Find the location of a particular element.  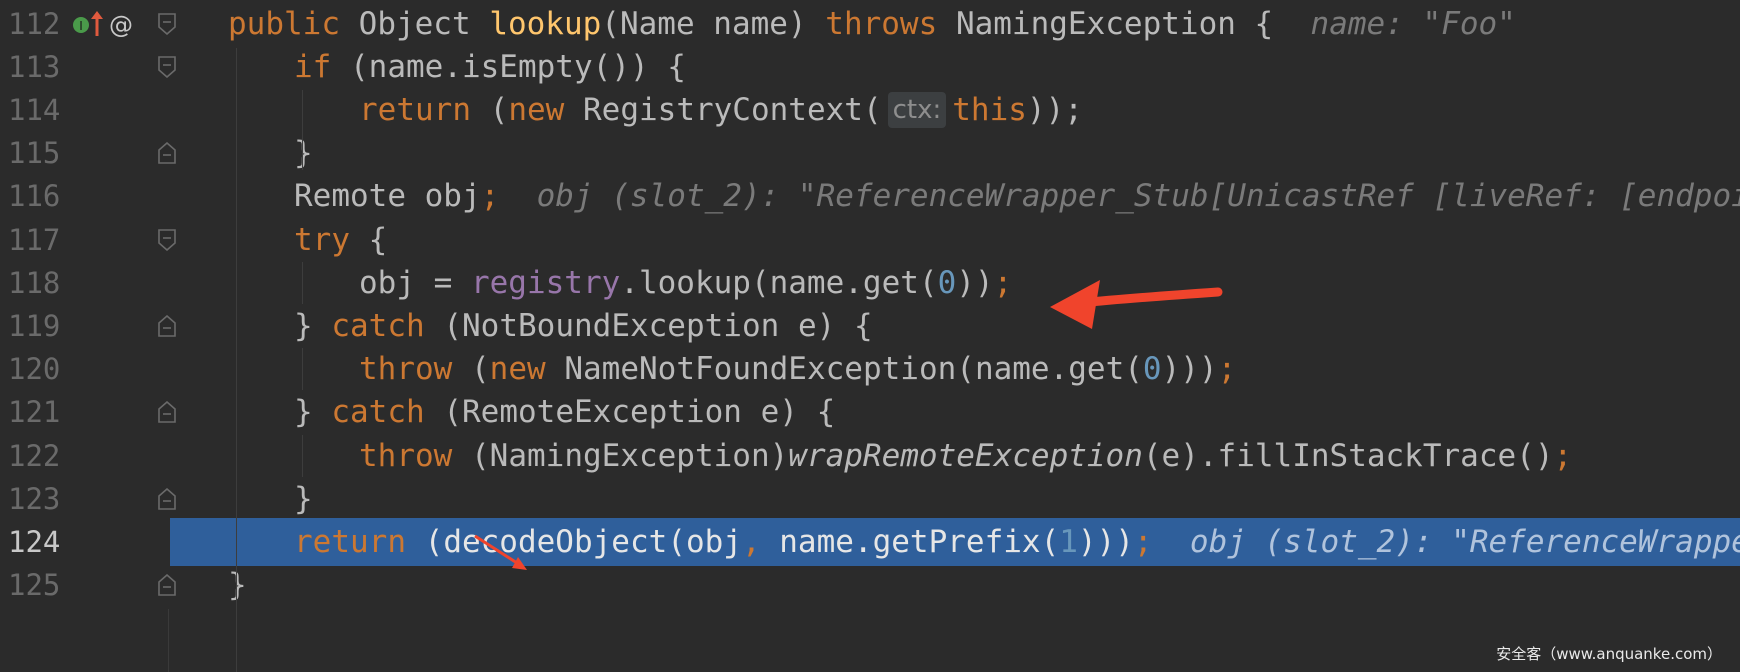

gutter: 123 is located at coordinates (88, 499).